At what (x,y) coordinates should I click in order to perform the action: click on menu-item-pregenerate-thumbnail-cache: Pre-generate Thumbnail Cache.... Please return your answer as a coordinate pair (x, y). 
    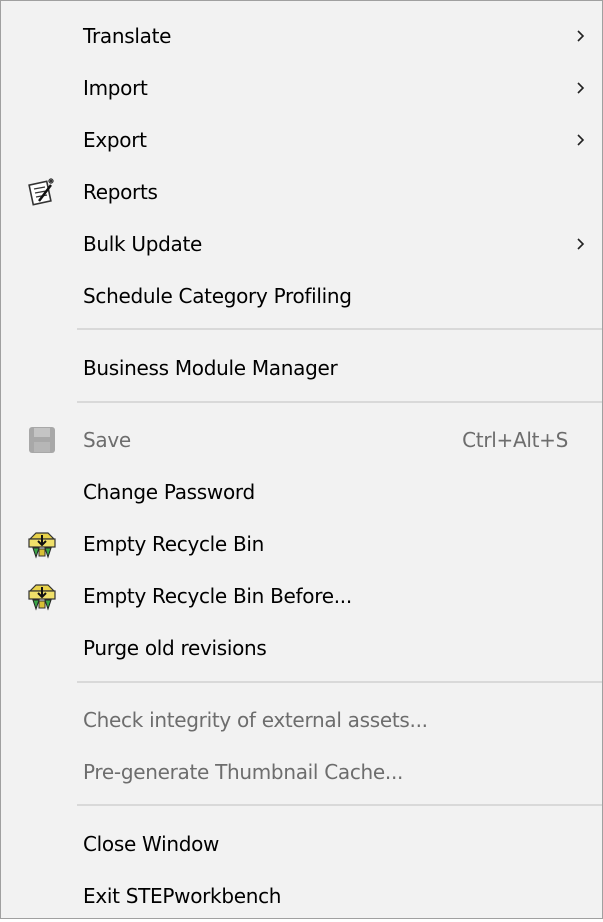
    Looking at the image, I should click on (301, 772).